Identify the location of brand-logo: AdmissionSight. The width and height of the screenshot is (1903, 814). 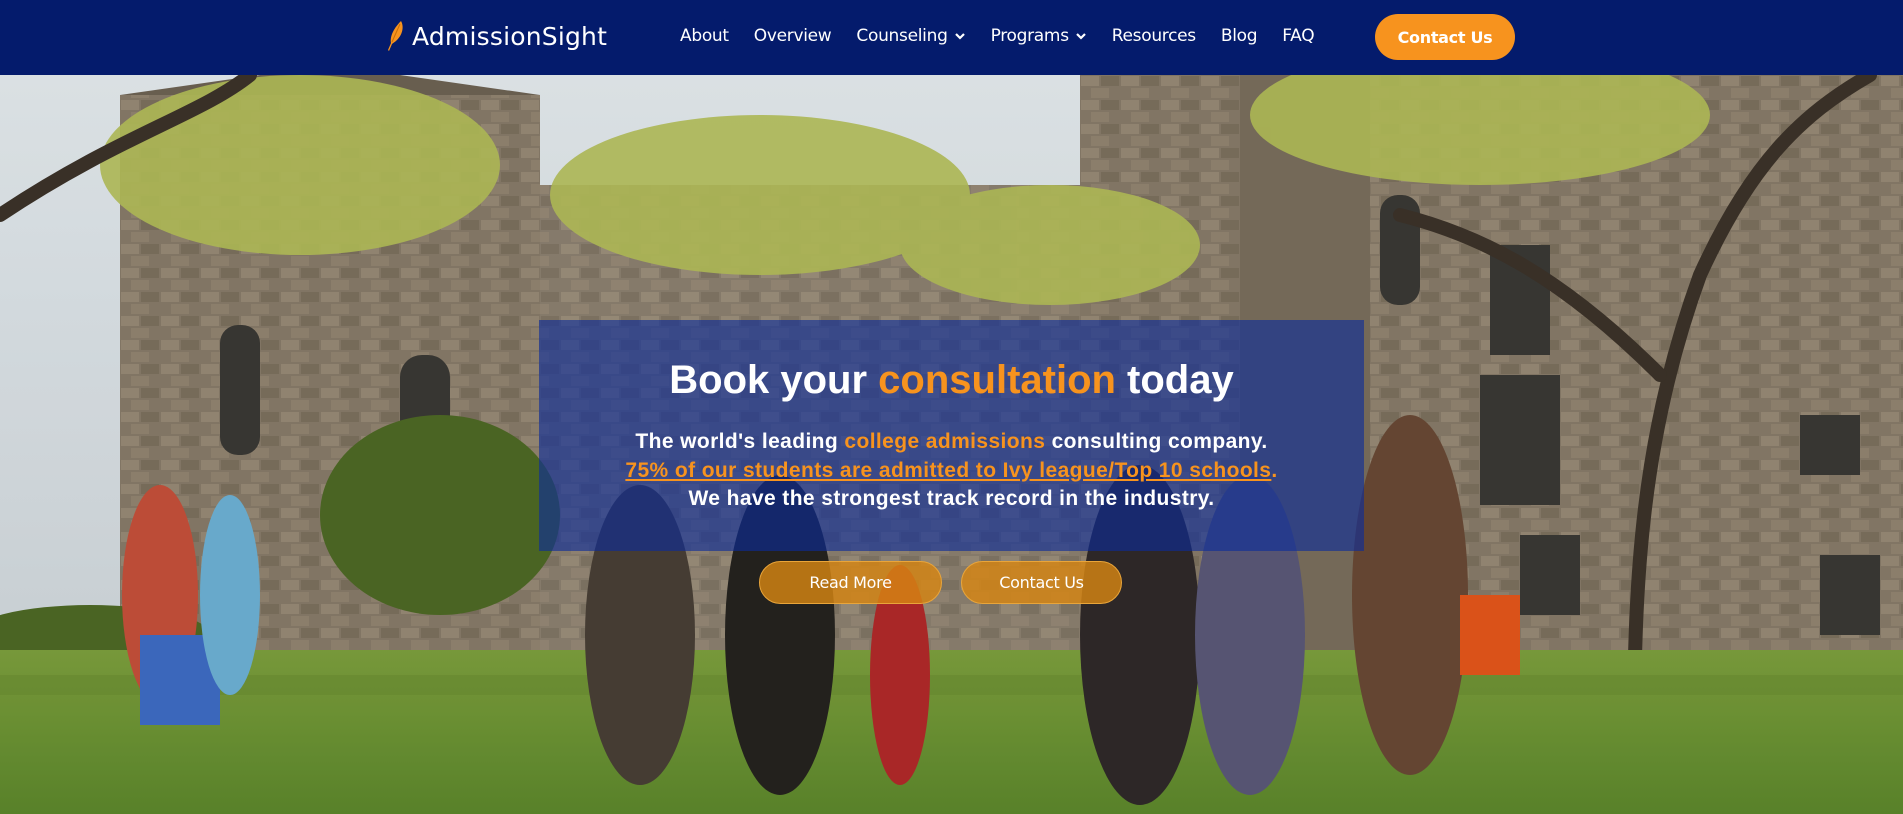
(496, 36).